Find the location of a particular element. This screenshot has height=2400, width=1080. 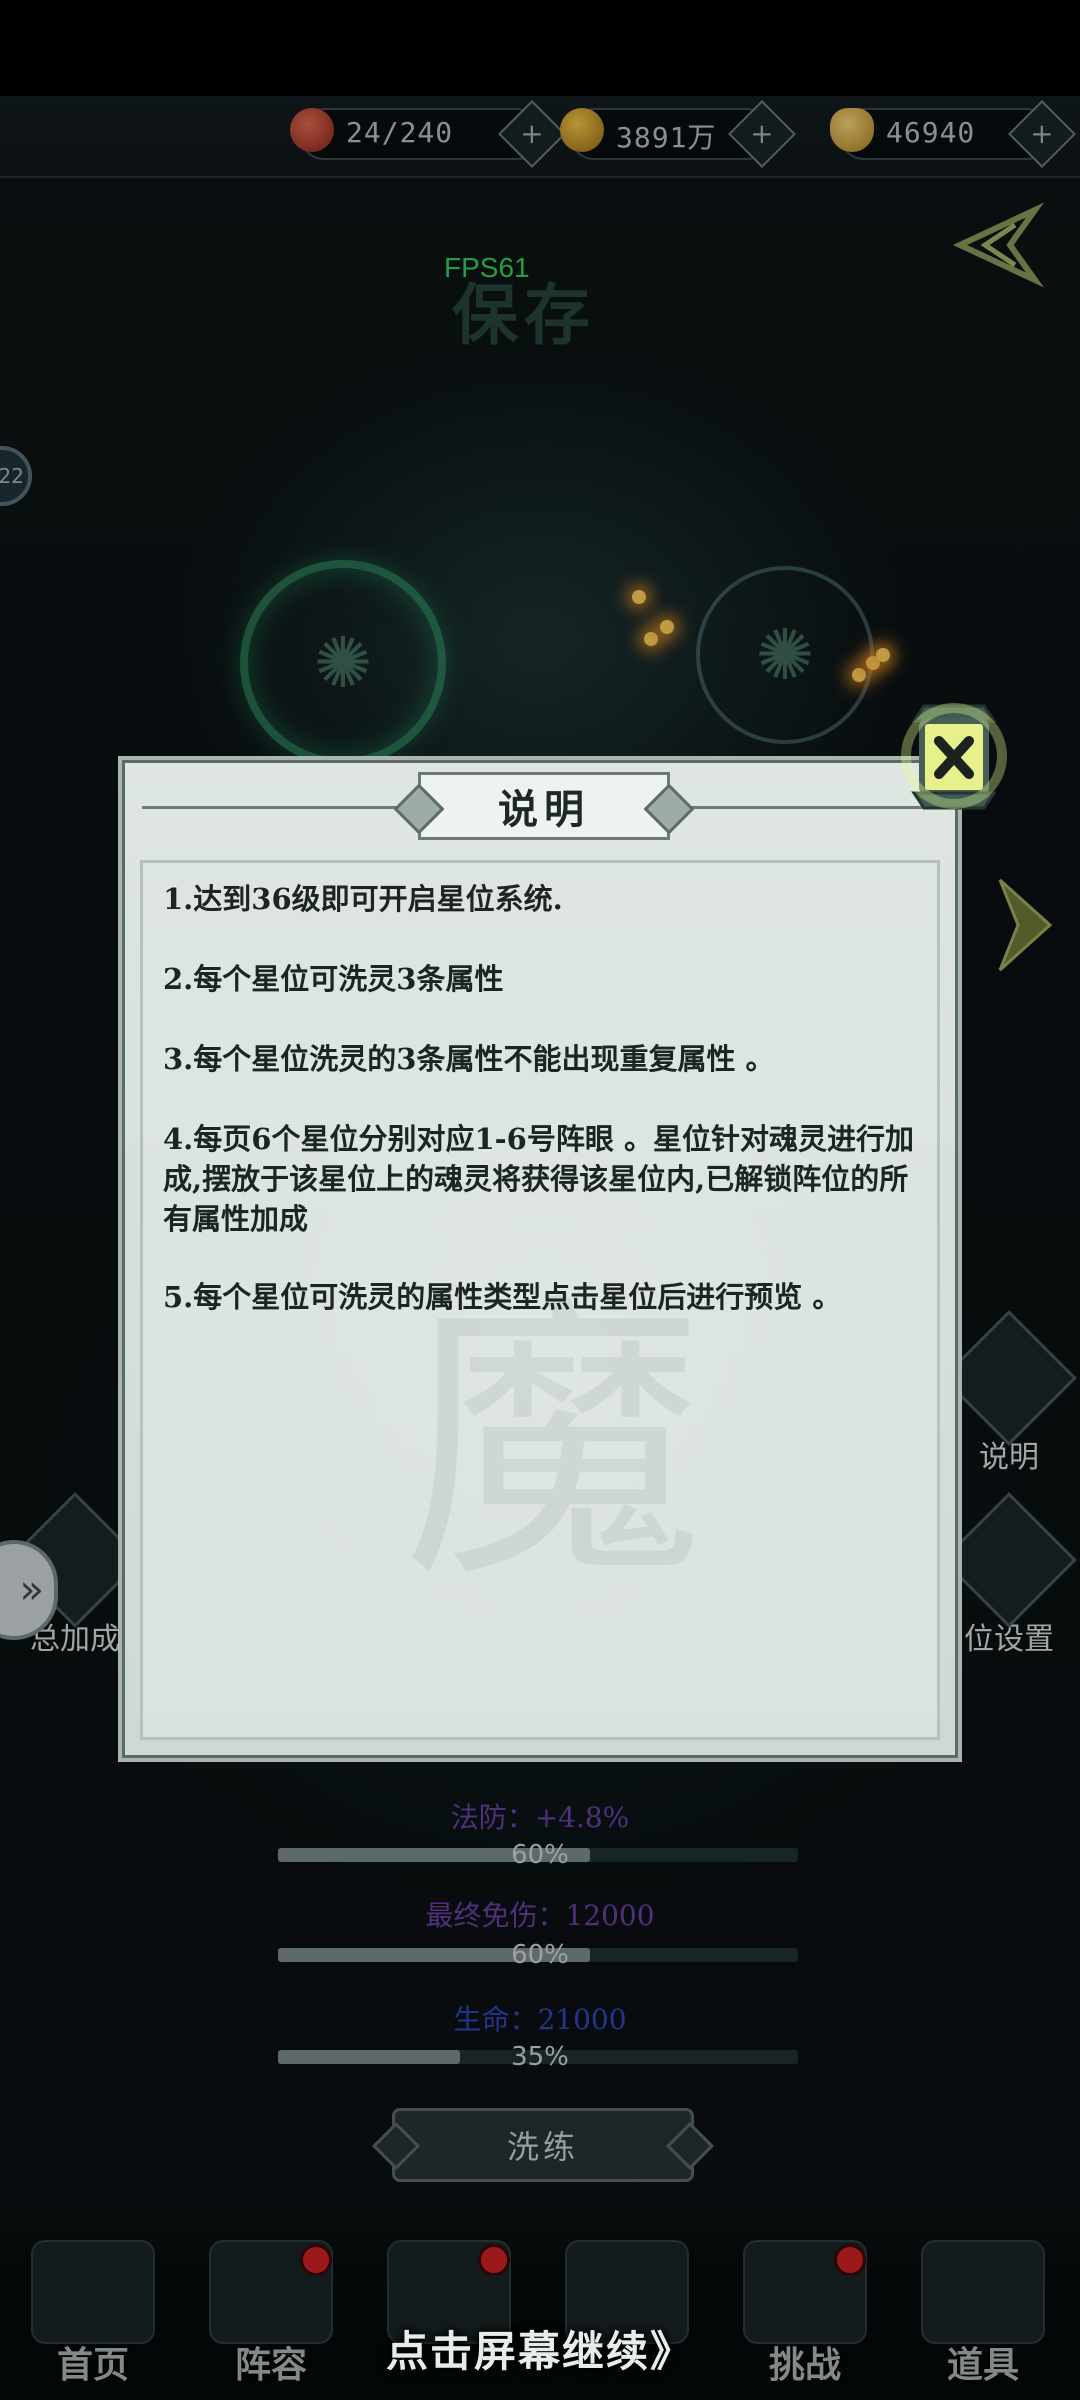

dialog-title: 说明 is located at coordinates (544, 809).